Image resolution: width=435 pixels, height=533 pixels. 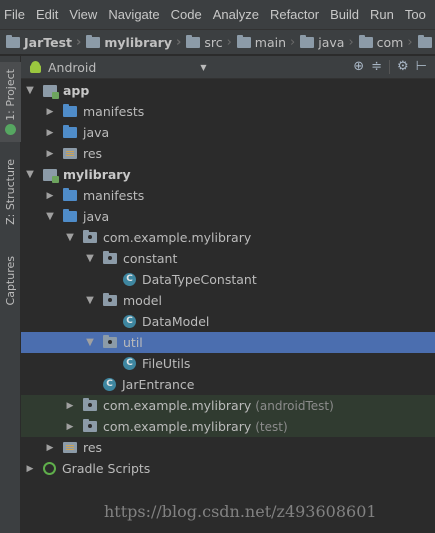 What do you see at coordinates (415, 14) in the screenshot?
I see `menu-item: Too` at bounding box center [415, 14].